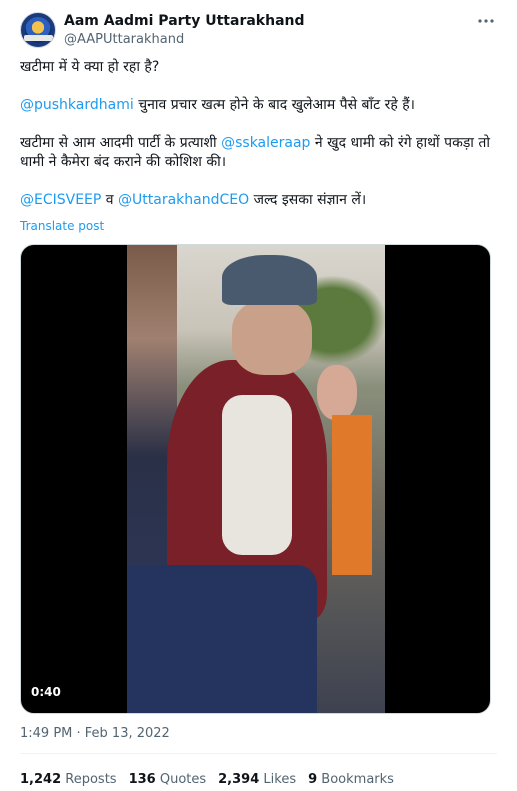  Describe the element at coordinates (124, 39) in the screenshot. I see `account-handle: @AAPUttarakhand` at that location.